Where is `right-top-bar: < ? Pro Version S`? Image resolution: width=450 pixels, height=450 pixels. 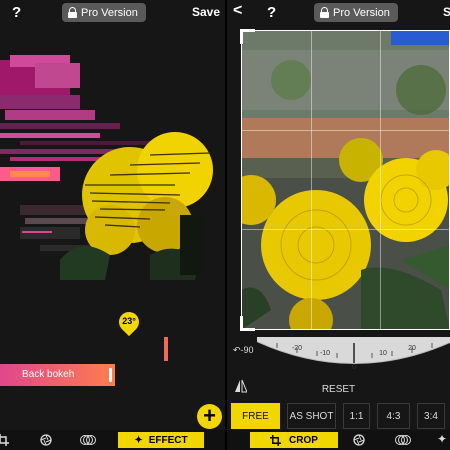 right-top-bar: < ? Pro Version S is located at coordinates (338, 13).